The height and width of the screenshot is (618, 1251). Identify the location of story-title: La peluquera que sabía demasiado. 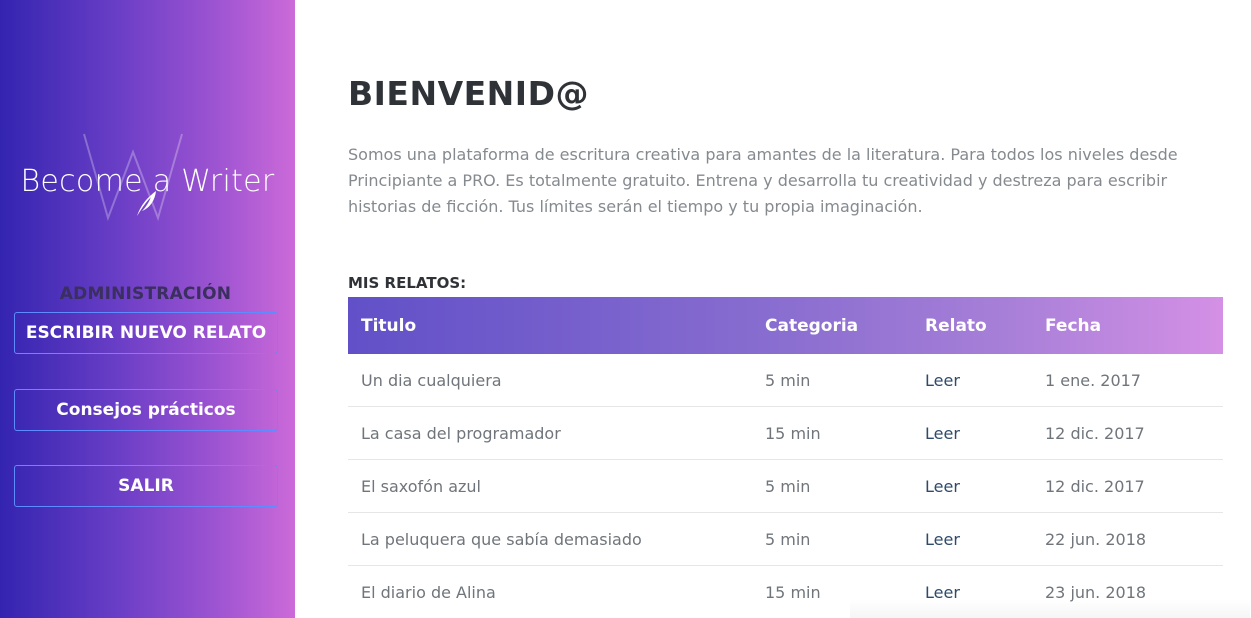
(501, 539).